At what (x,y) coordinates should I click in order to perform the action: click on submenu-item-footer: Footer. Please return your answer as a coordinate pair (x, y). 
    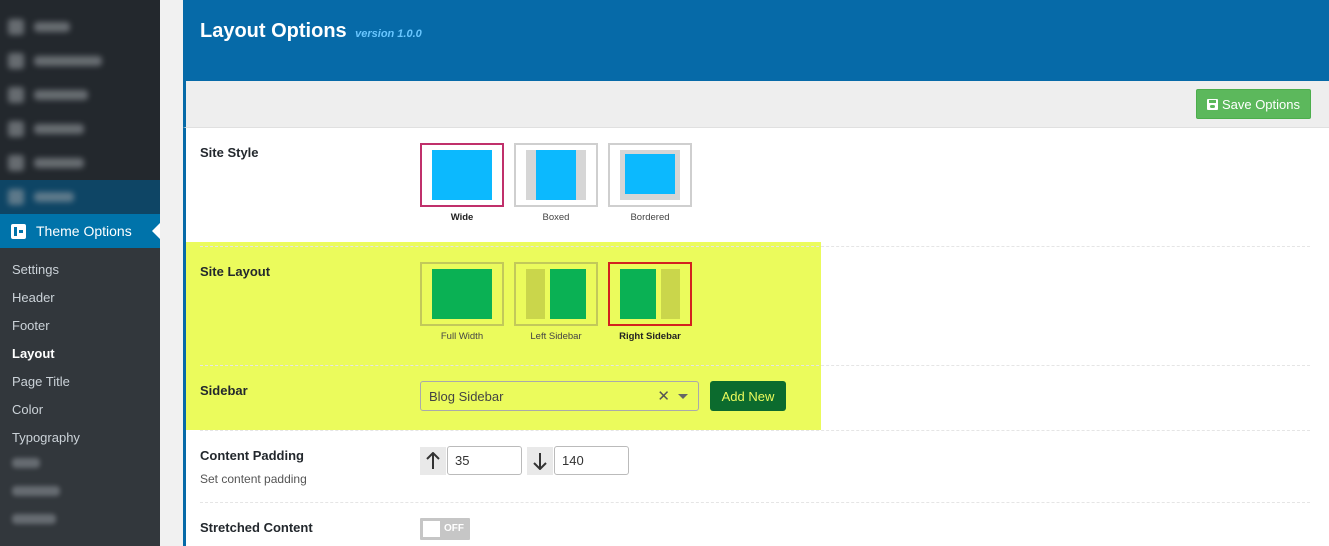
    Looking at the image, I should click on (31, 325).